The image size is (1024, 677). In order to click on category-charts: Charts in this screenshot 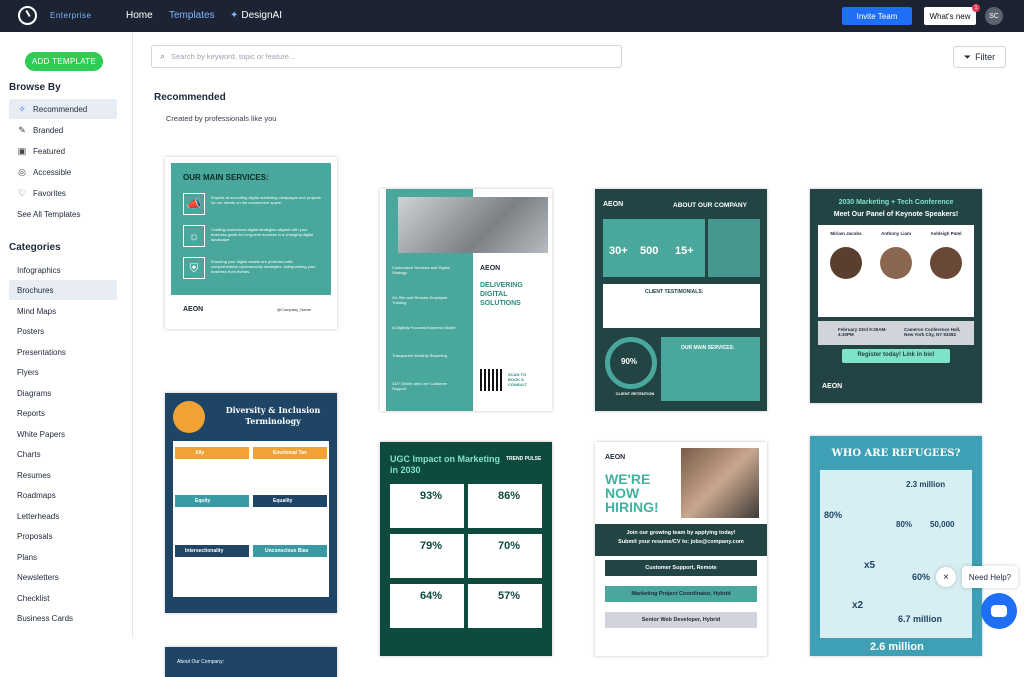, I will do `click(63, 454)`.